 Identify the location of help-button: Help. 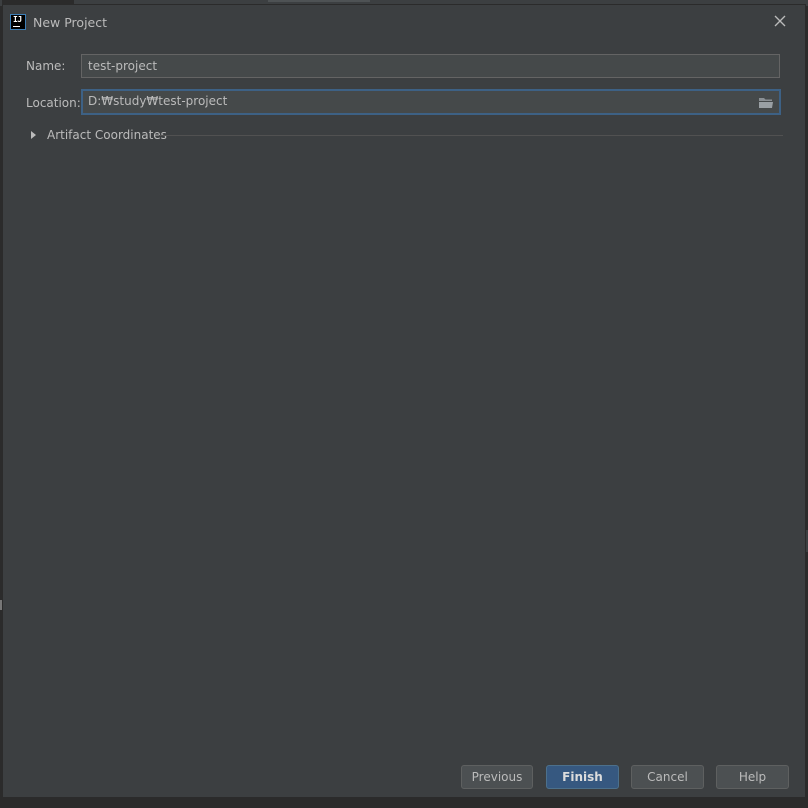
(752, 777).